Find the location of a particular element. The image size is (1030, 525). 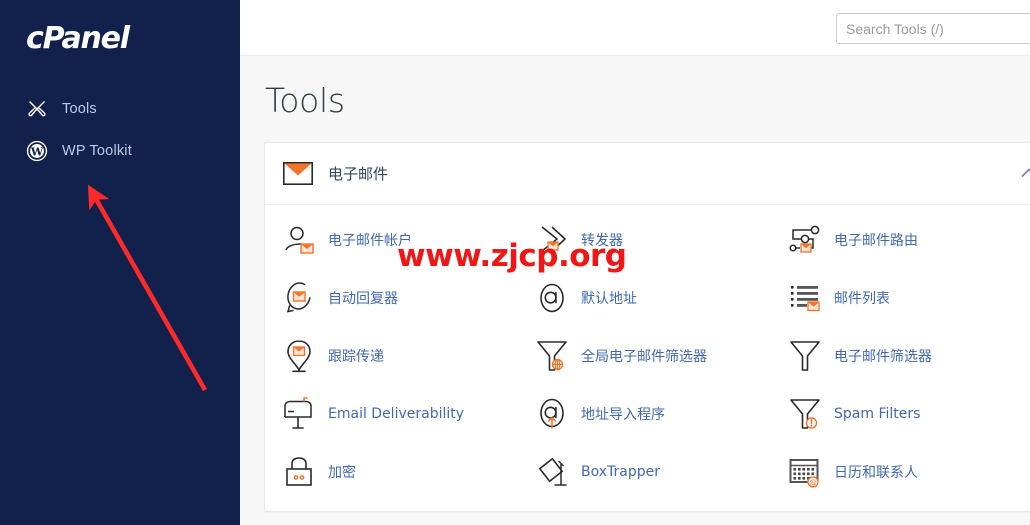

tool-forwarders: 转发器 is located at coordinates (644, 240).